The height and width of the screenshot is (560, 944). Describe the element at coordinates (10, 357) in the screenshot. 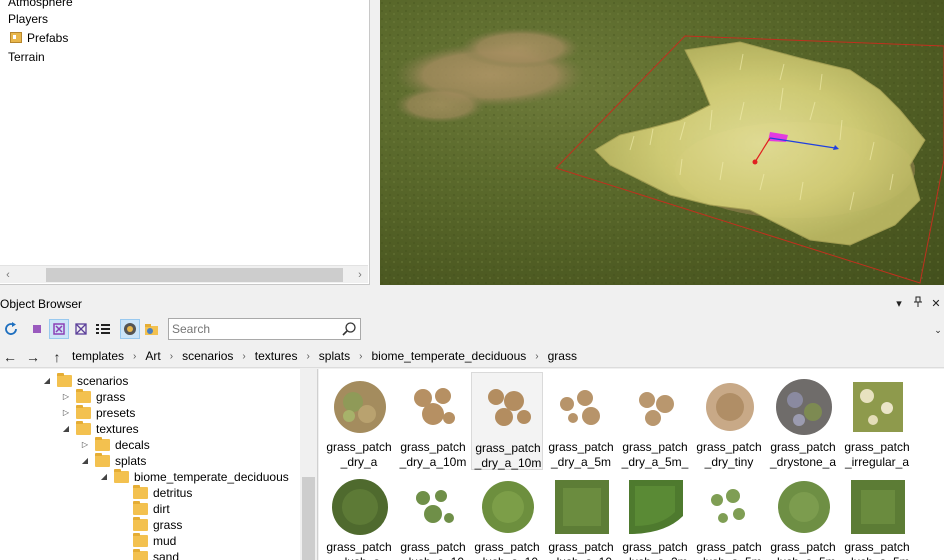

I see `back-arrow-icon: ←` at that location.